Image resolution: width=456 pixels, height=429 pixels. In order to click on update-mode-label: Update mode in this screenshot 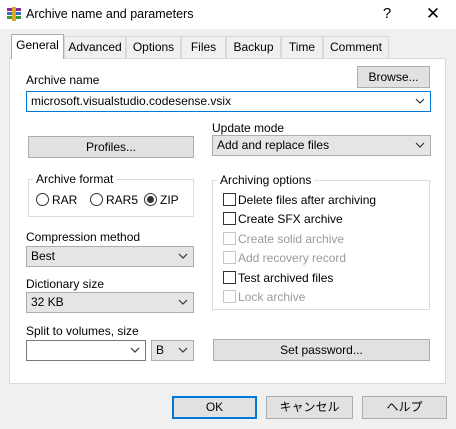, I will do `click(248, 128)`.